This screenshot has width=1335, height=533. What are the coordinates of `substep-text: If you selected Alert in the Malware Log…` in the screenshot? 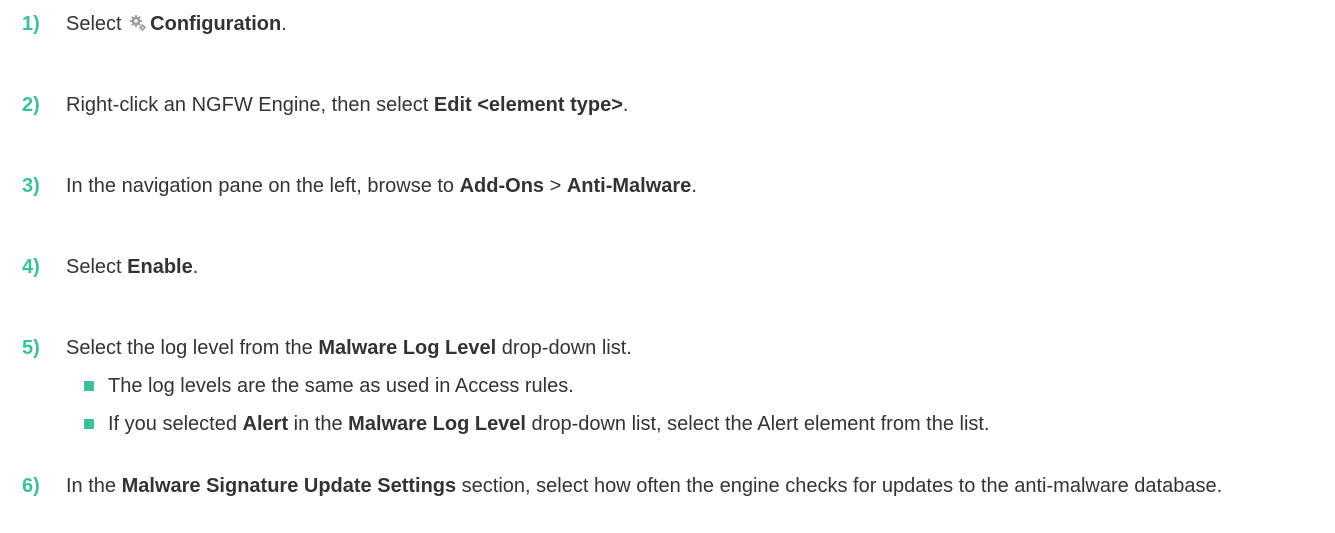 It's located at (549, 424).